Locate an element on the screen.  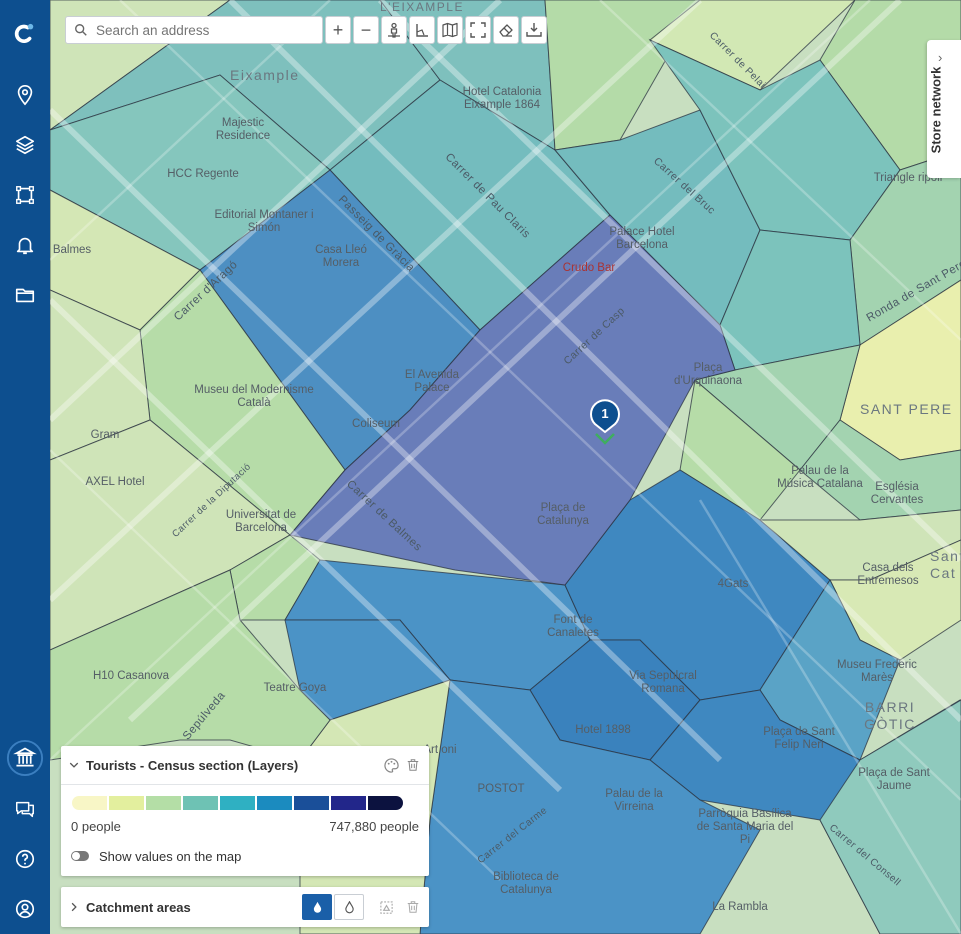
map-label: El Avenida Palace is located at coordinates (432, 381).